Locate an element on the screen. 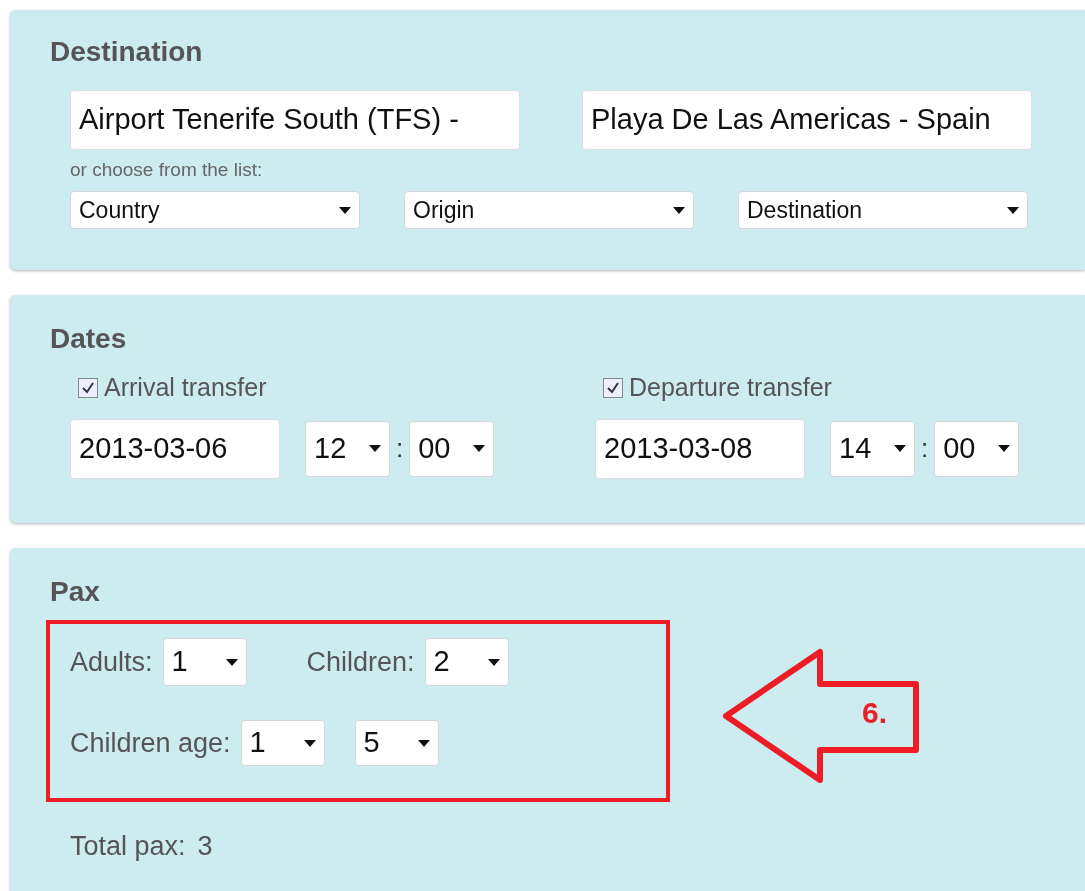  dropdown: Destination is located at coordinates (883, 210).